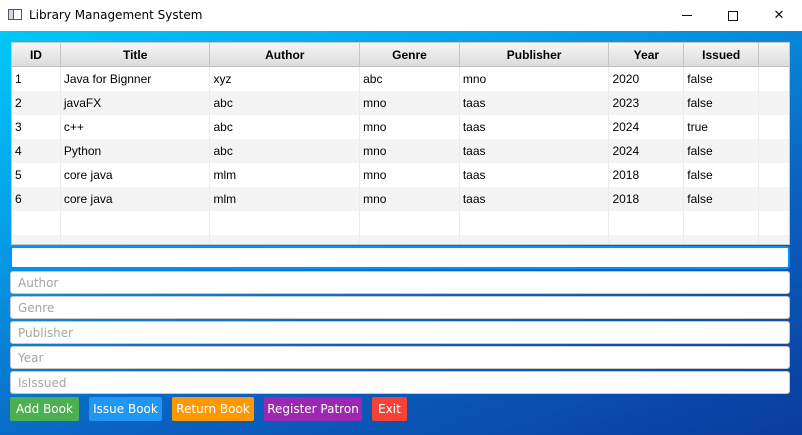 The width and height of the screenshot is (802, 435). I want to click on column-header-year: Year, so click(647, 55).